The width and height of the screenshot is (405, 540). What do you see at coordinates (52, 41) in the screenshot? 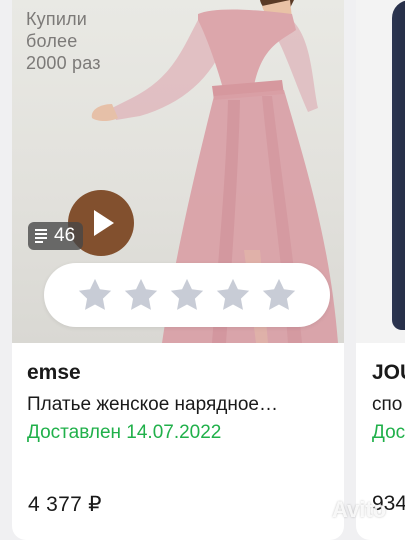
I see `promo-line-2: более` at bounding box center [52, 41].